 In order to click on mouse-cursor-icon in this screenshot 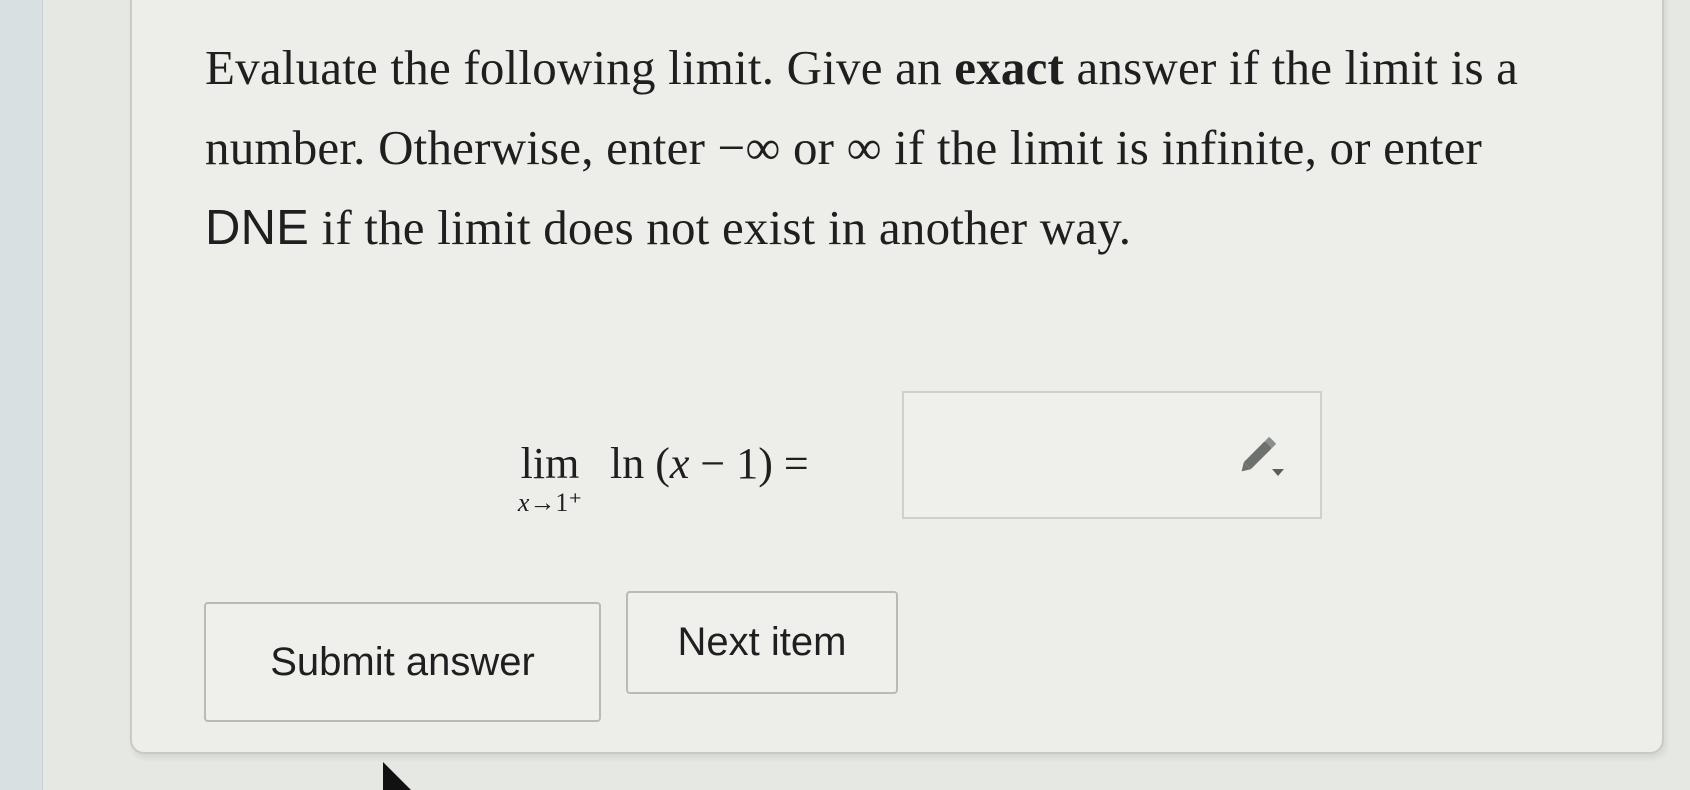, I will do `click(397, 776)`.